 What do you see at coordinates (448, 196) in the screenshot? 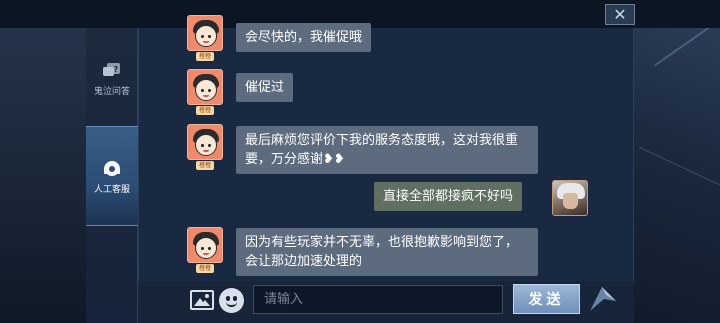
I see `message-bubble-user: 直接全部都接疯不好吗` at bounding box center [448, 196].